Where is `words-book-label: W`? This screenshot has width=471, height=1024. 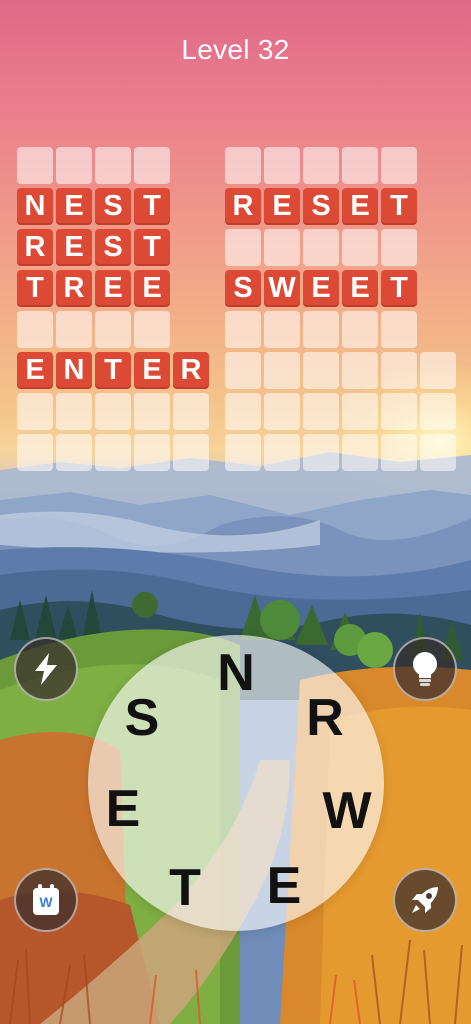 words-book-label: W is located at coordinates (46, 902).